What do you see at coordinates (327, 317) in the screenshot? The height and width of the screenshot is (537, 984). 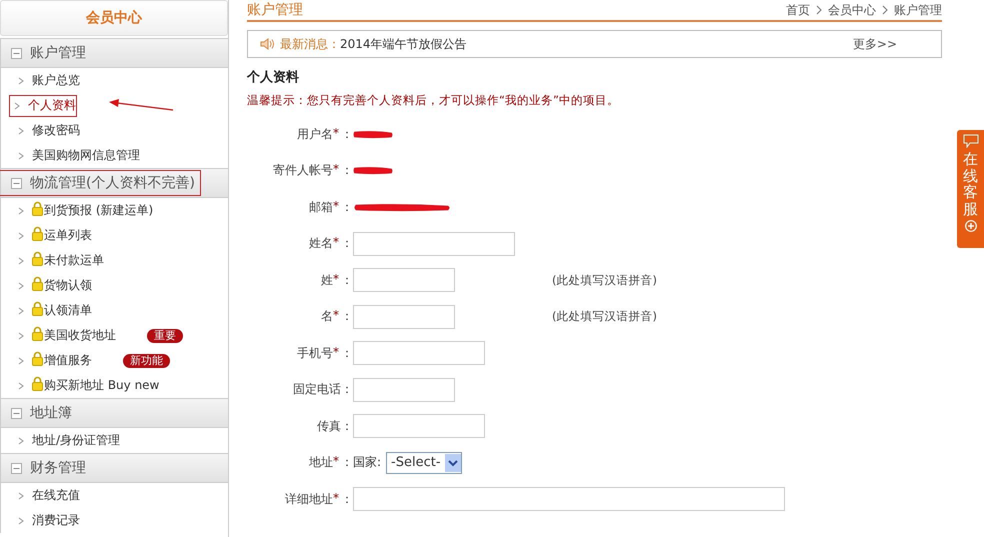 I see `field-label: 名` at bounding box center [327, 317].